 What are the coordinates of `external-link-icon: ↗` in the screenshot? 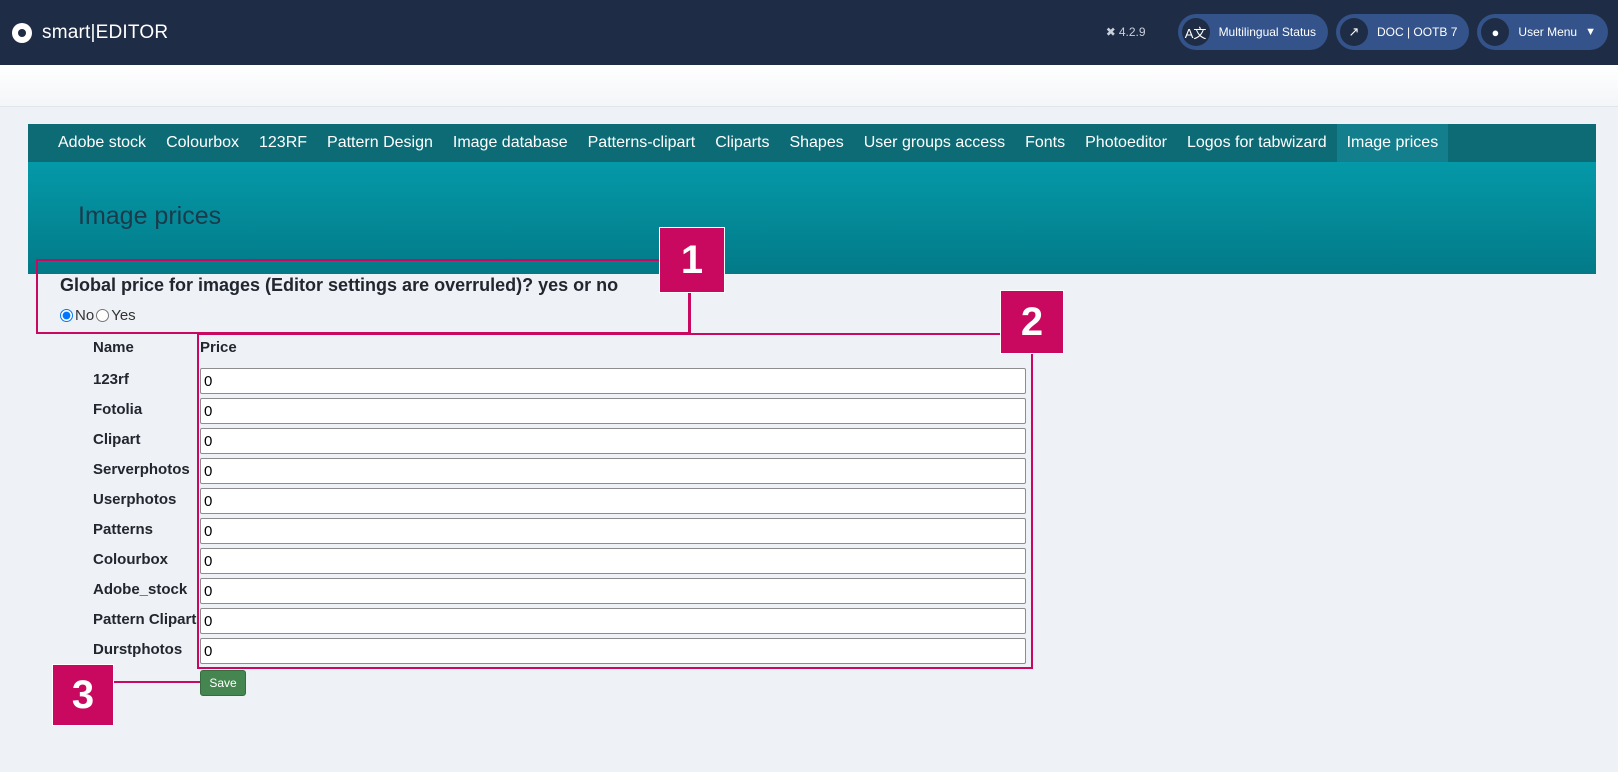 It's located at (1353, 32).